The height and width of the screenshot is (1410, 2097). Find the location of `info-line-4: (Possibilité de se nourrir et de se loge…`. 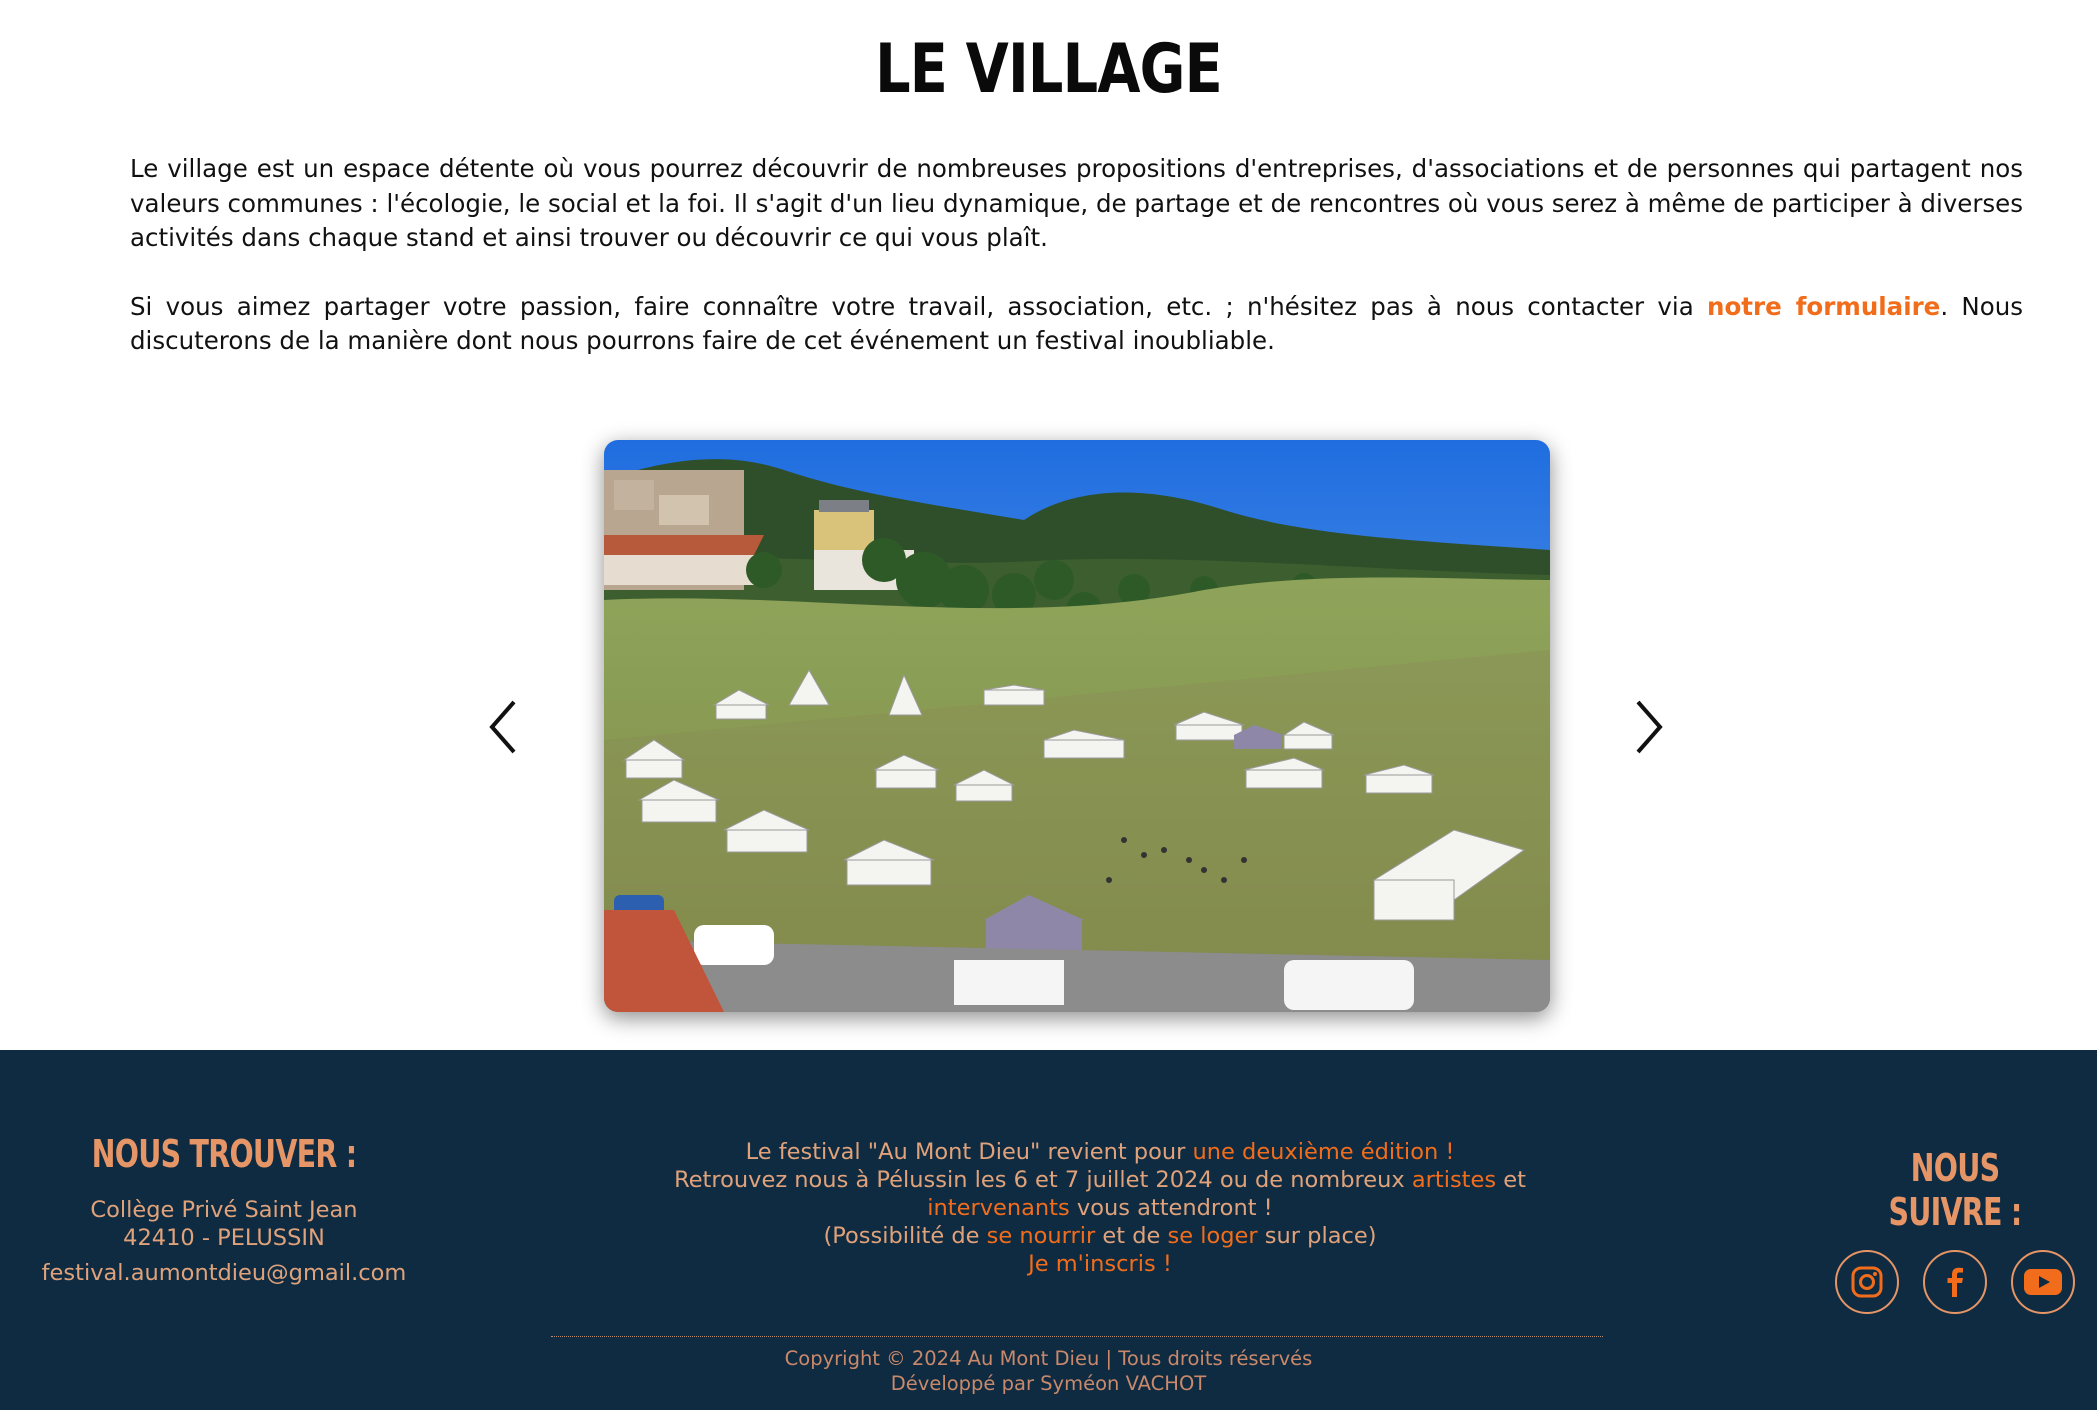

info-line-4: (Possibilité de se nourrir et de se loge… is located at coordinates (1100, 1236).